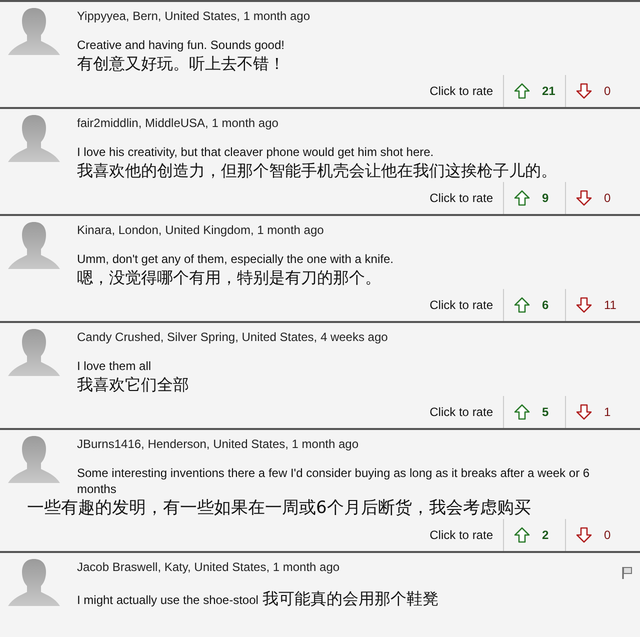  I want to click on translation-text: 有创意又好玩。听上去不错！, so click(181, 64).